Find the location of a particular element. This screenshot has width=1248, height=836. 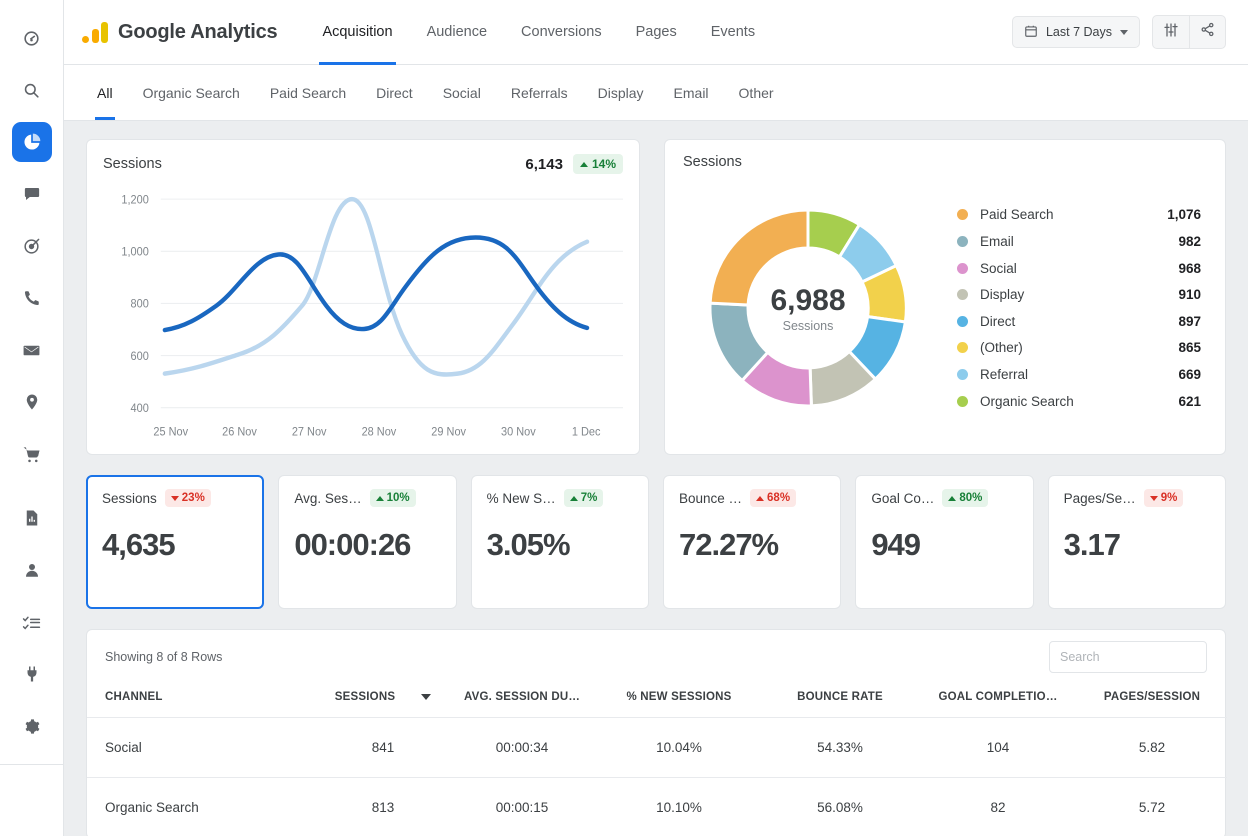

svg-text: 25 Nov is located at coordinates (170, 432).